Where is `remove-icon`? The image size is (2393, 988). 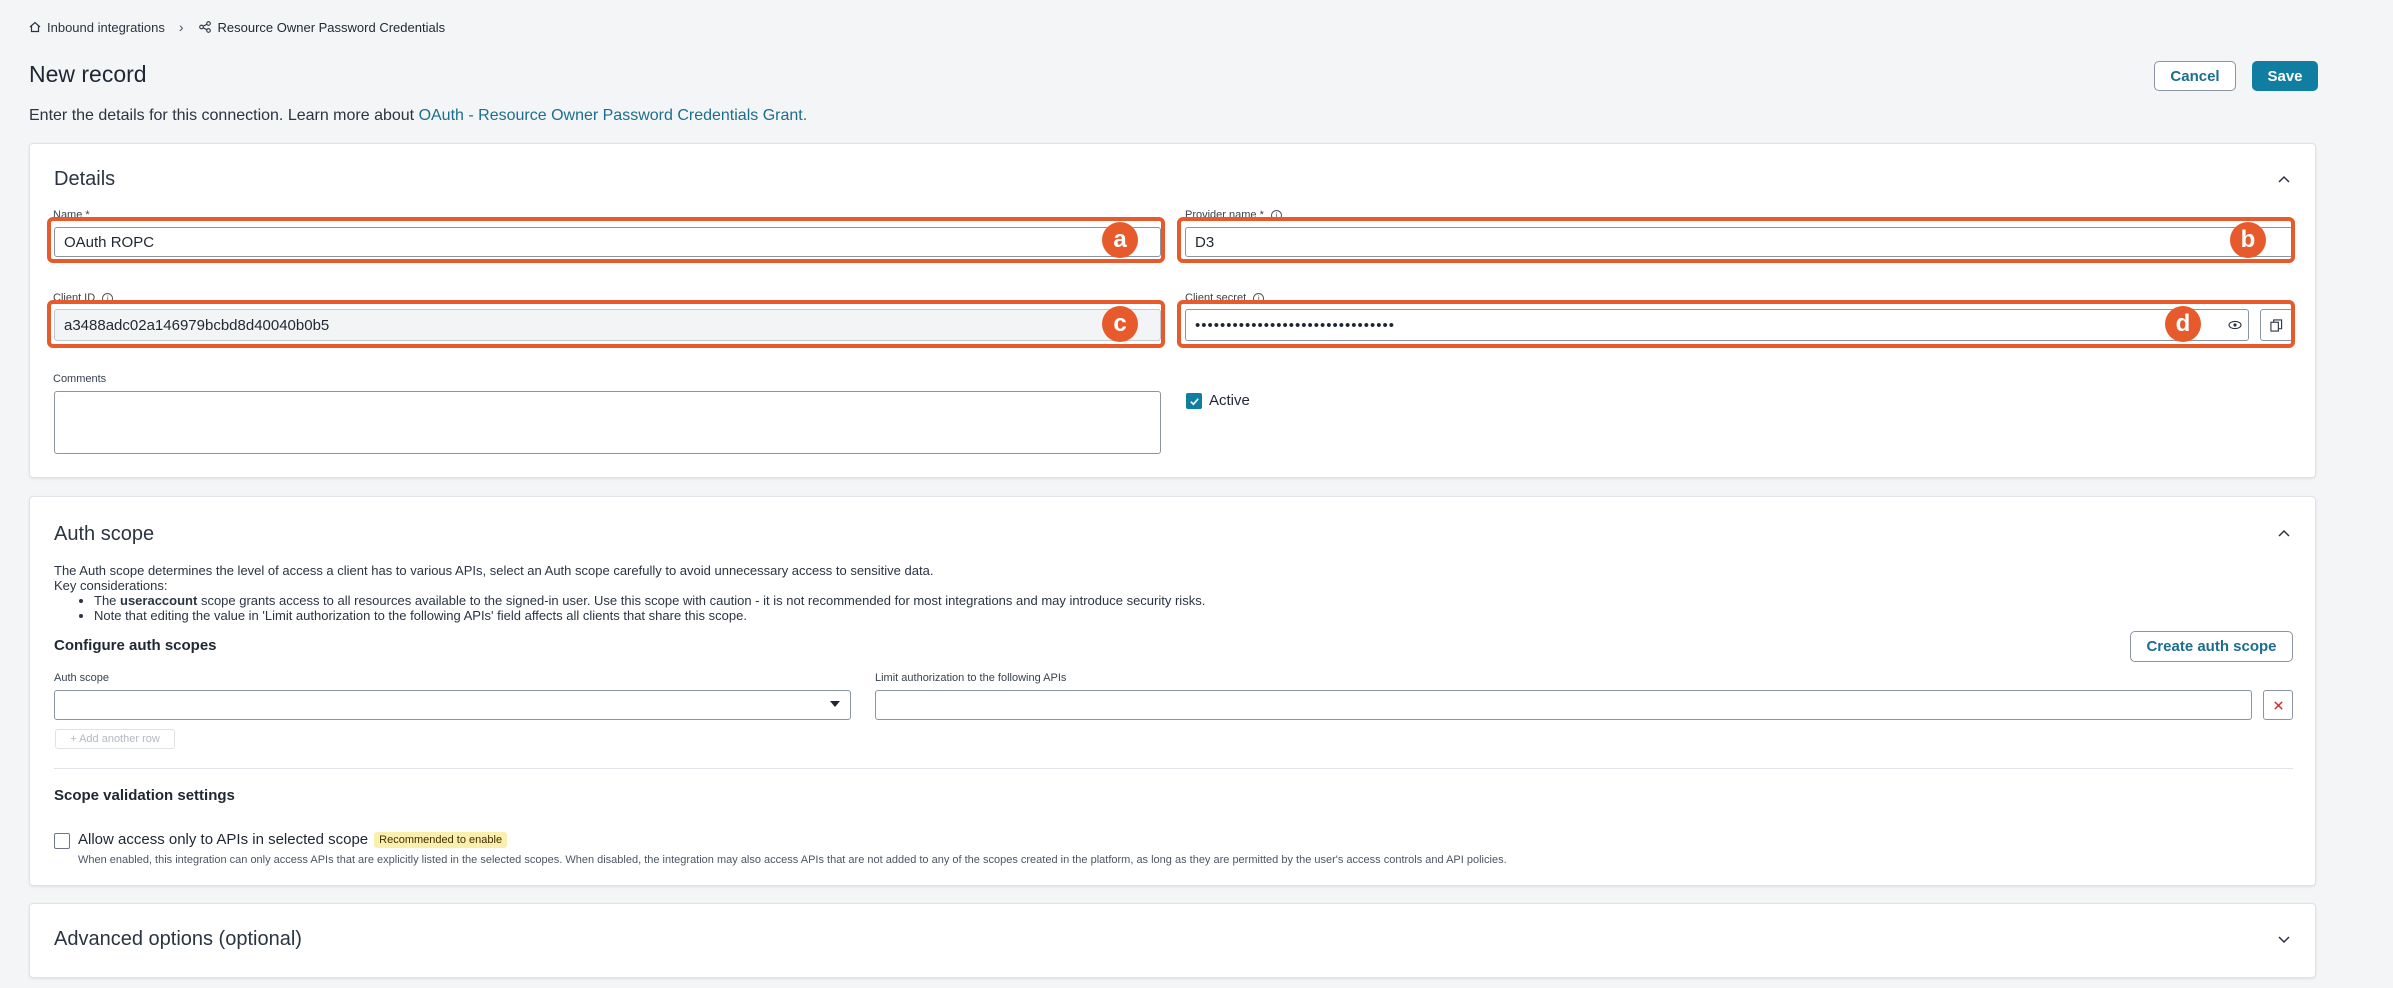 remove-icon is located at coordinates (2278, 705).